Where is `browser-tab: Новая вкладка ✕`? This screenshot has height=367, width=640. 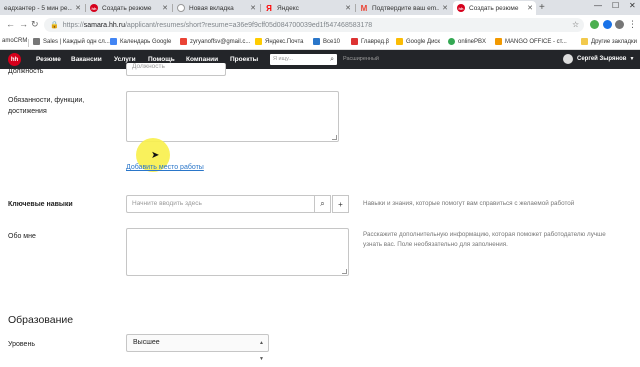
browser-tab: Новая вкладка ✕ is located at coordinates (216, 8).